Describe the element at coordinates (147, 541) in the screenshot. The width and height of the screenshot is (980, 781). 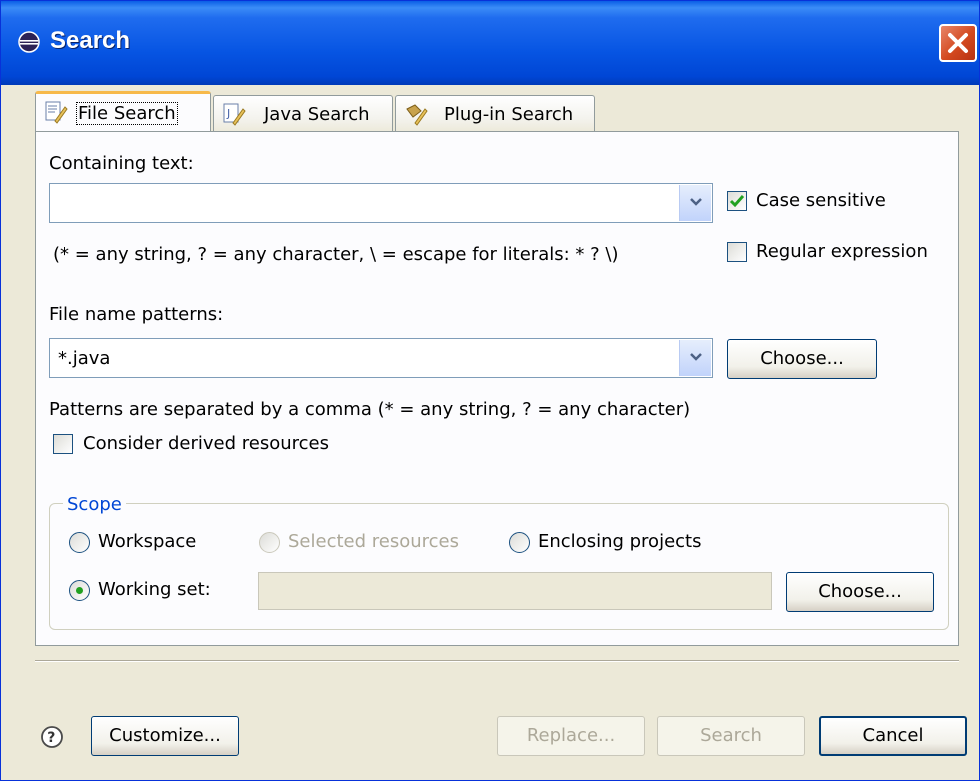
I see `workspace-label: Workspace` at that location.